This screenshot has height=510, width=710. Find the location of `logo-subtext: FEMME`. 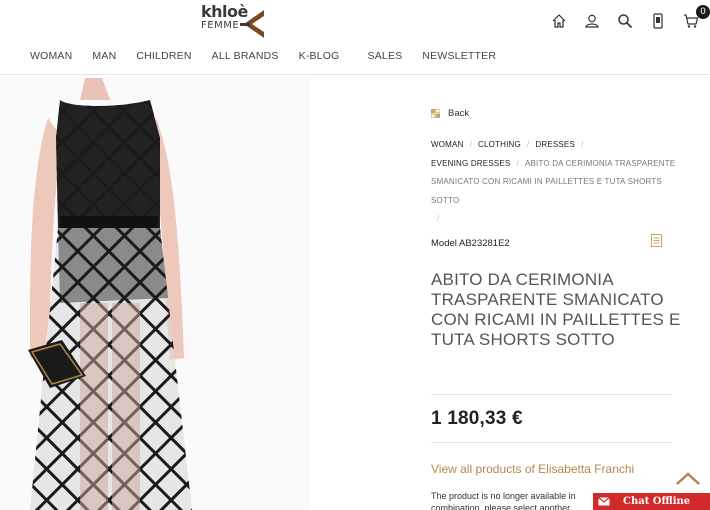

logo-subtext: FEMME is located at coordinates (220, 25).